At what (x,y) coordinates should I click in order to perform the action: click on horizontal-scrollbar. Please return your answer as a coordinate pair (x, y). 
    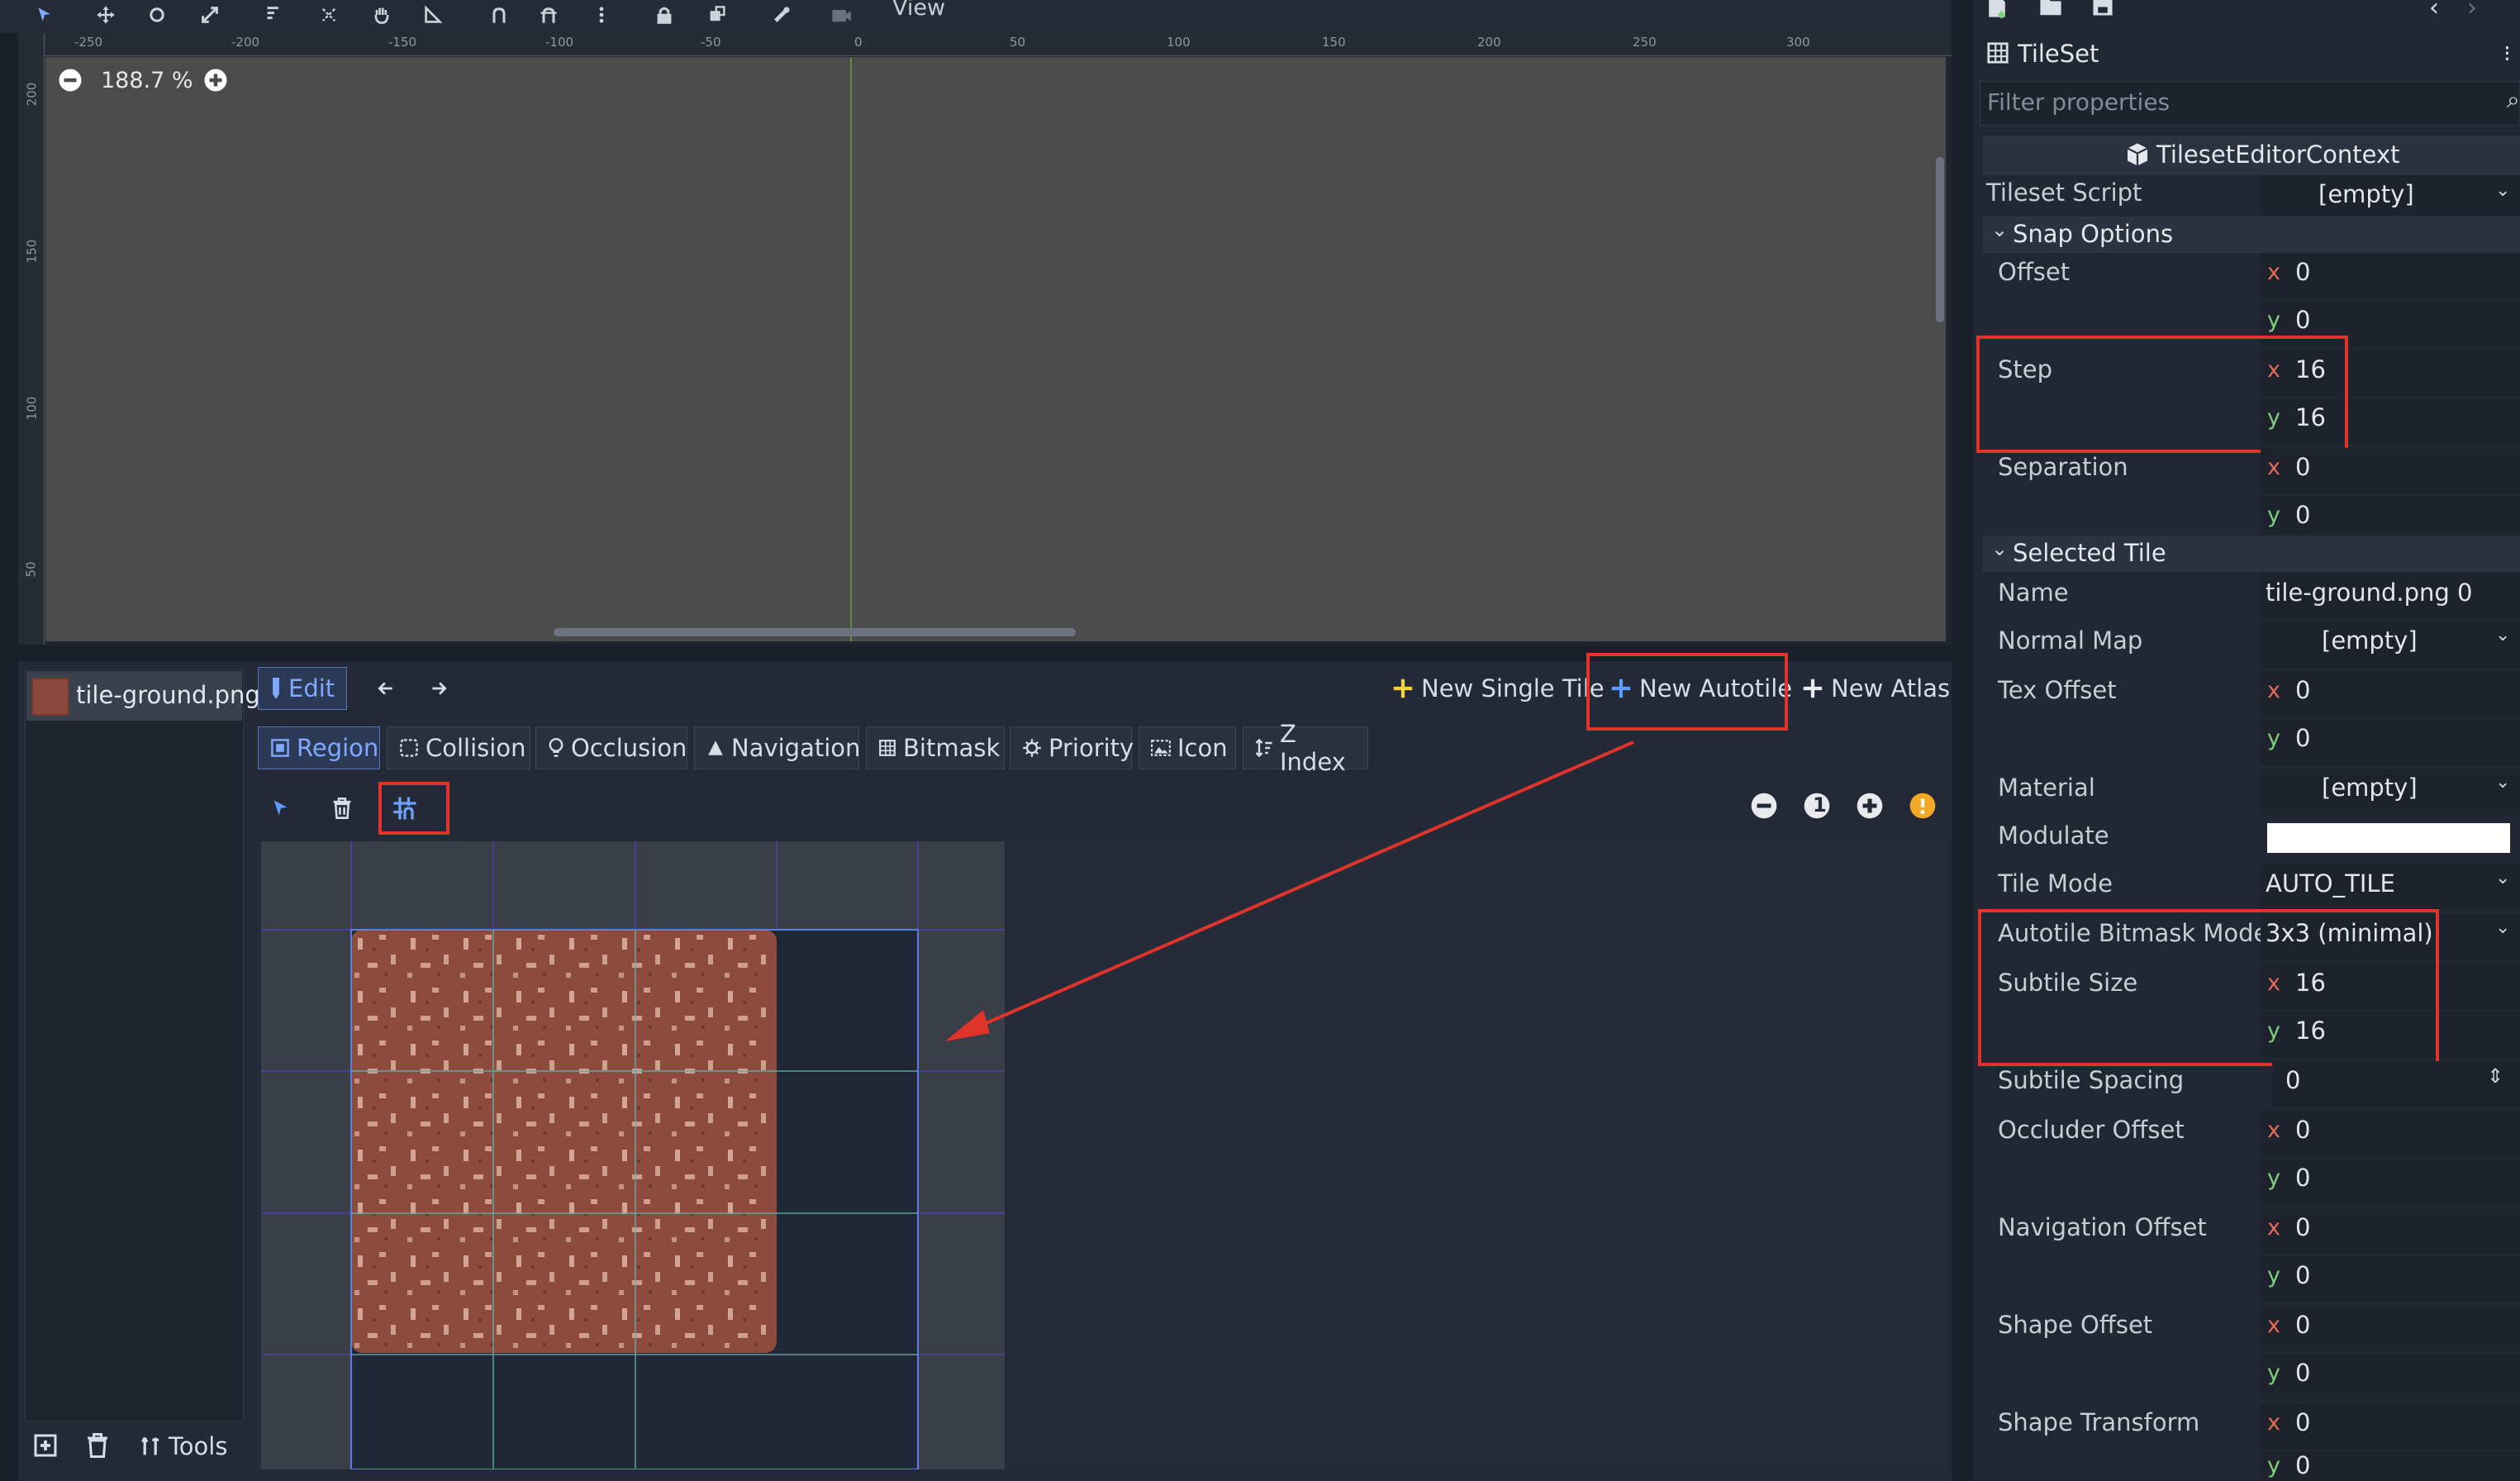
    Looking at the image, I should click on (815, 632).